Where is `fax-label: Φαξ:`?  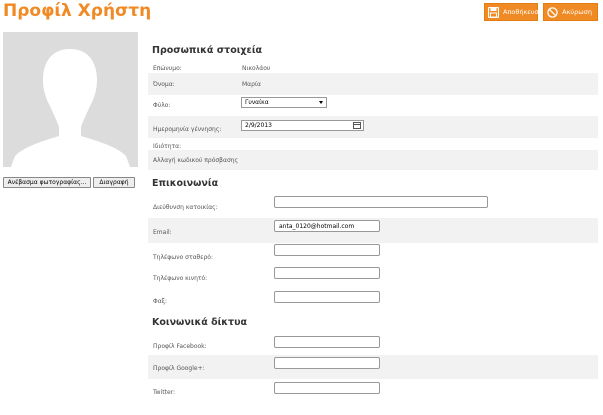
fax-label: Φαξ: is located at coordinates (160, 301).